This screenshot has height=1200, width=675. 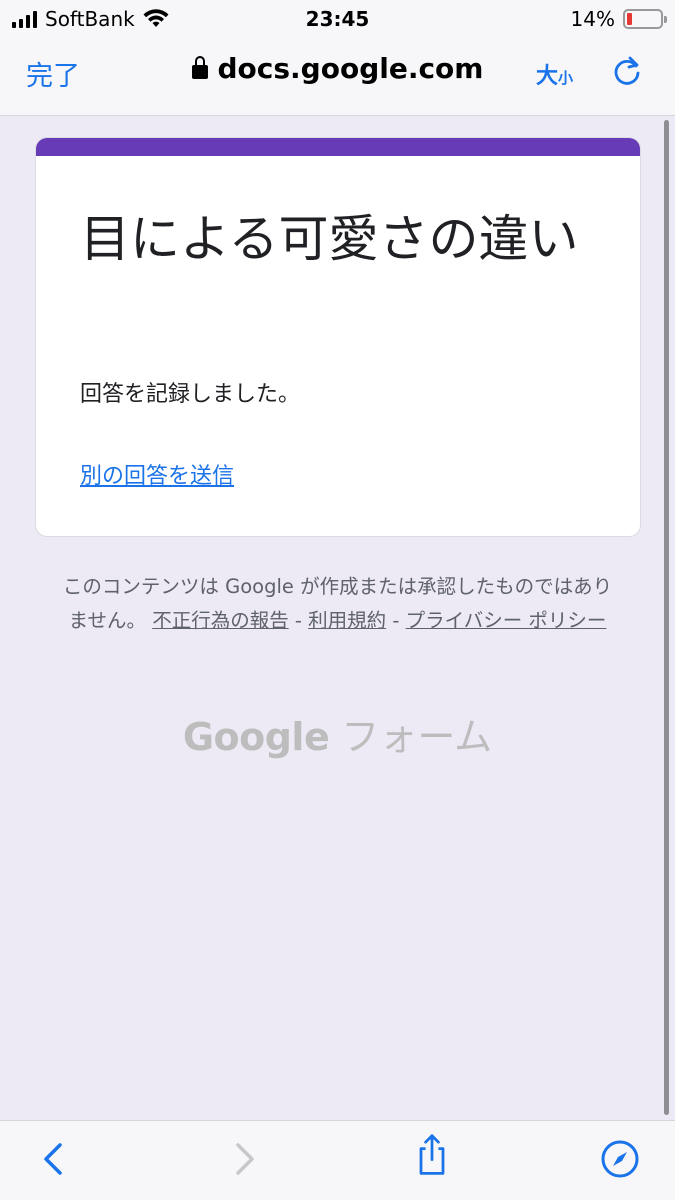 I want to click on scrollbar, so click(x=666, y=617).